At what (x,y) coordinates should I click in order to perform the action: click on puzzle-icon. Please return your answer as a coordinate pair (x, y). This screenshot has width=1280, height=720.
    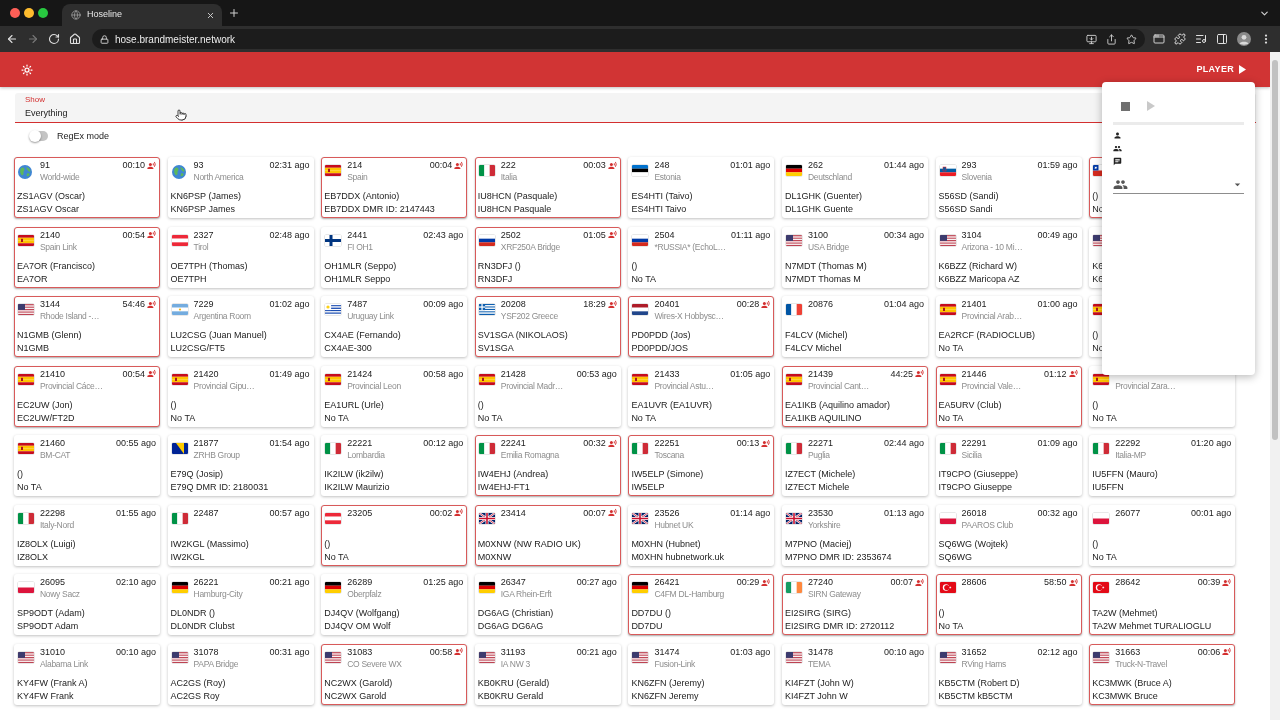
    Looking at the image, I should click on (1180, 39).